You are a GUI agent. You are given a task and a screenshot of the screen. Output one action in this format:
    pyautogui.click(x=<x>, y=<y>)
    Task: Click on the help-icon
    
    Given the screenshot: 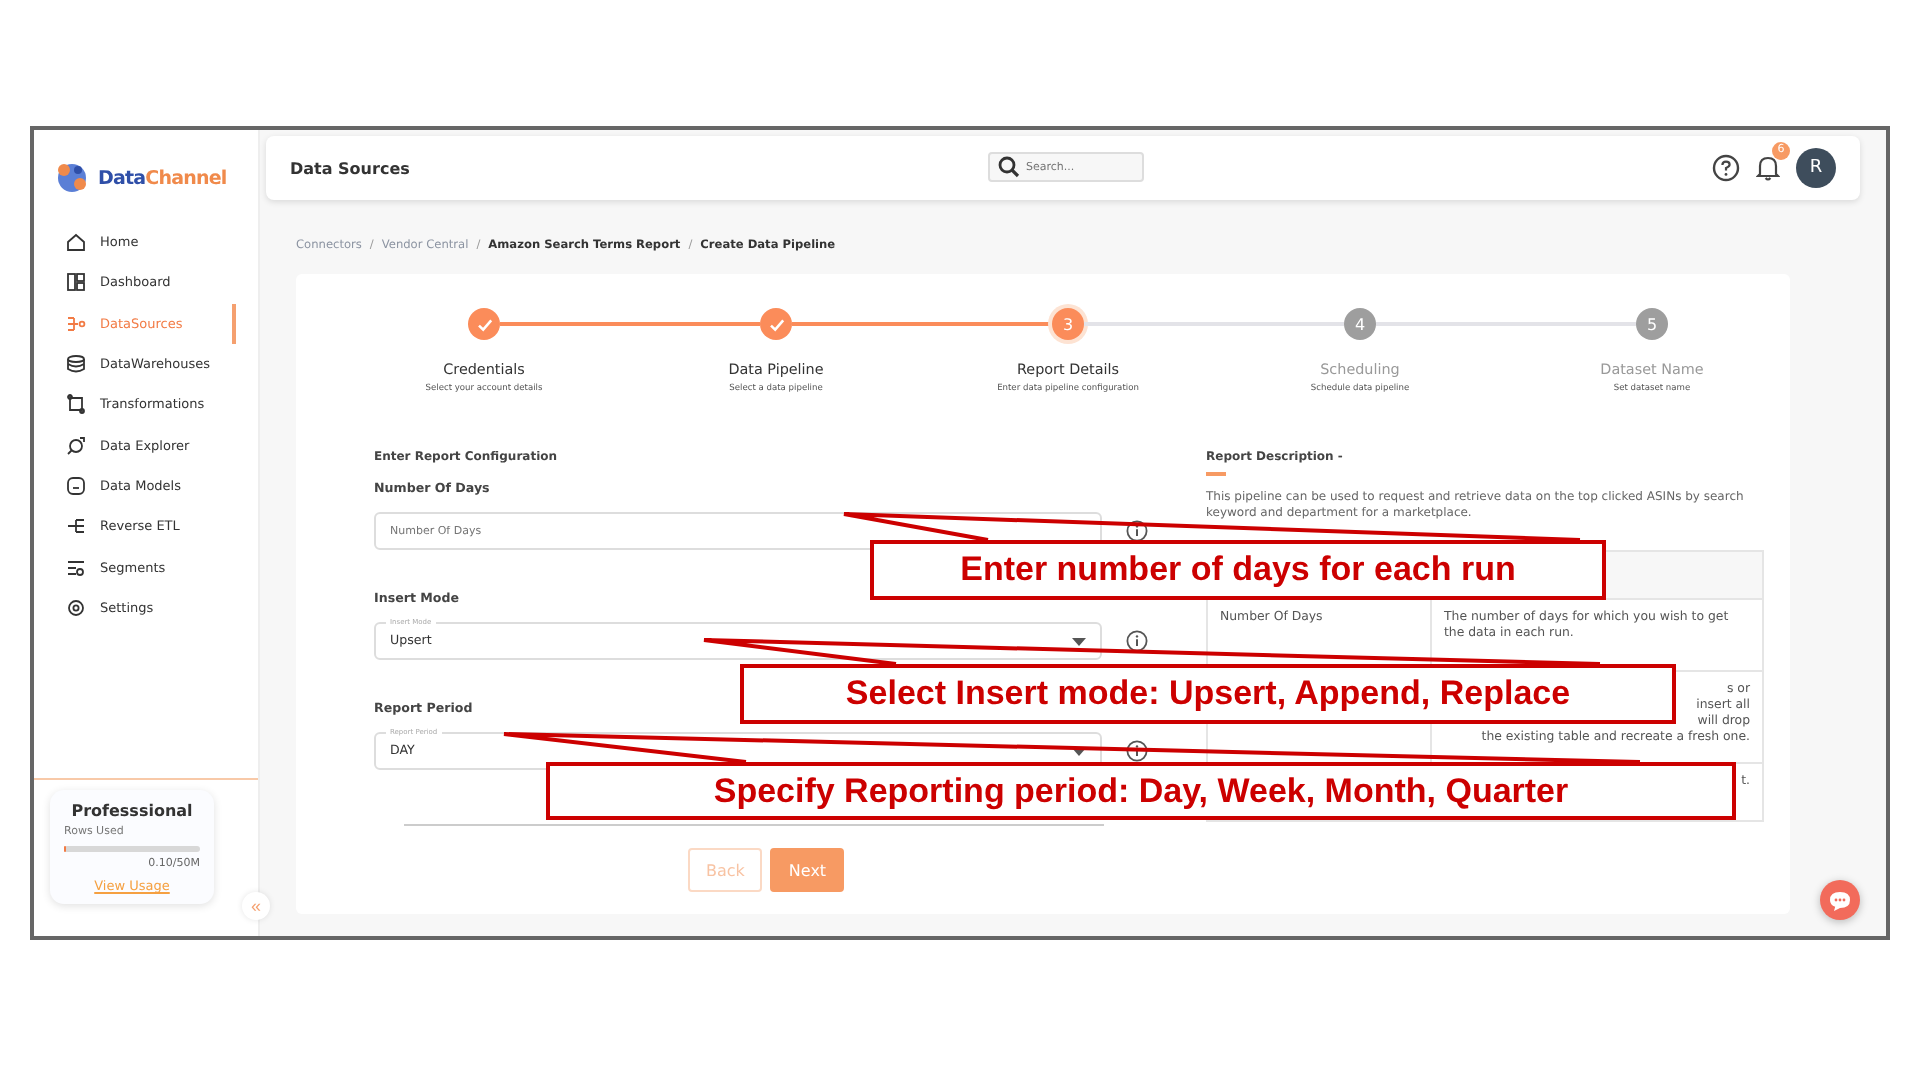 What is the action you would take?
    pyautogui.click(x=1726, y=168)
    